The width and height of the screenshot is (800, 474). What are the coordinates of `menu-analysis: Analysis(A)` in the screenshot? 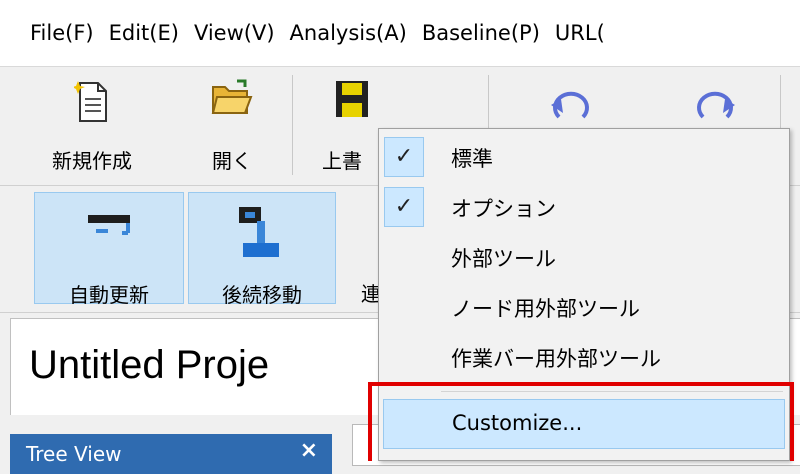 It's located at (356, 33).